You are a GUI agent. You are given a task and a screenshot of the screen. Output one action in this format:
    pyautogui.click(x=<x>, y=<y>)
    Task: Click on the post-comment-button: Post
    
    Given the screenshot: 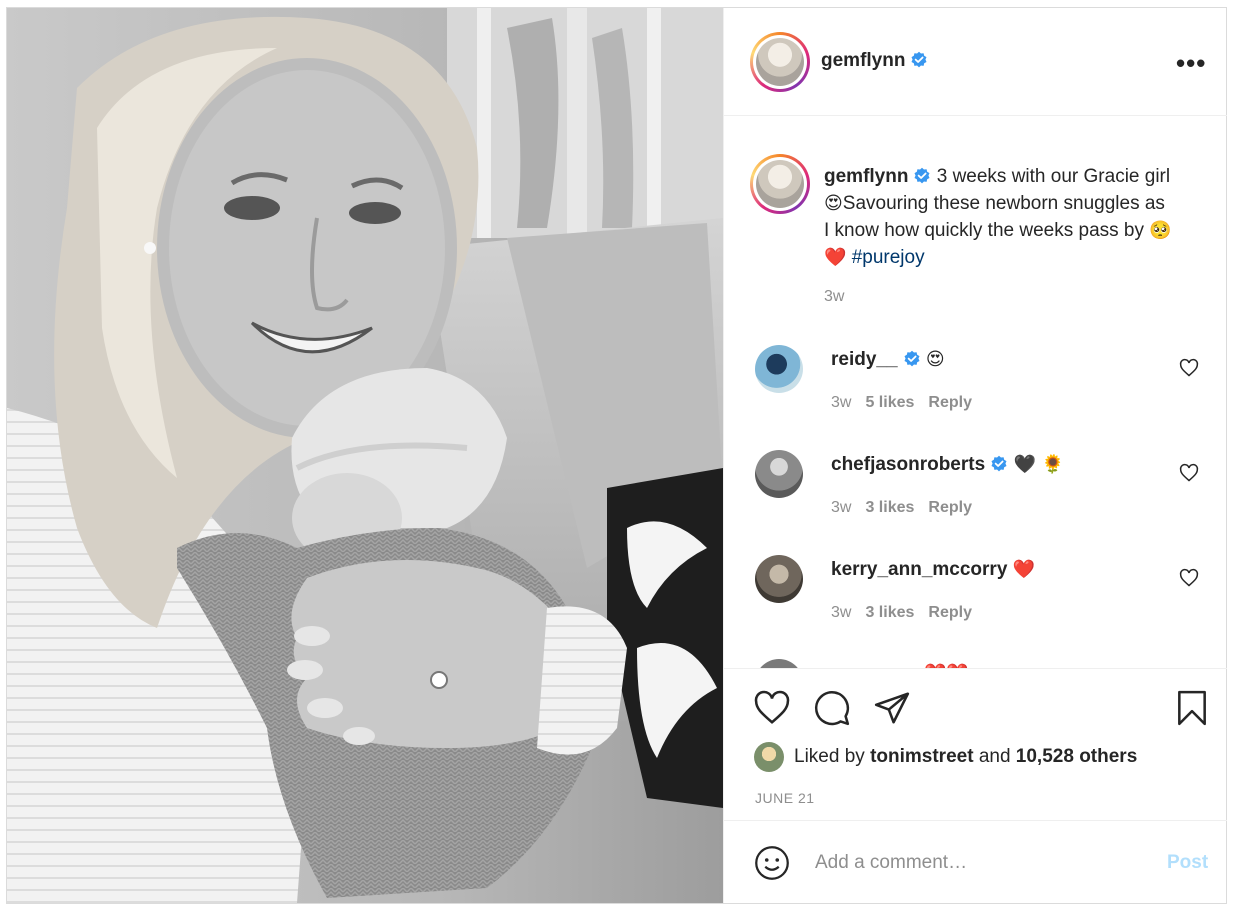 What is the action you would take?
    pyautogui.click(x=1187, y=863)
    